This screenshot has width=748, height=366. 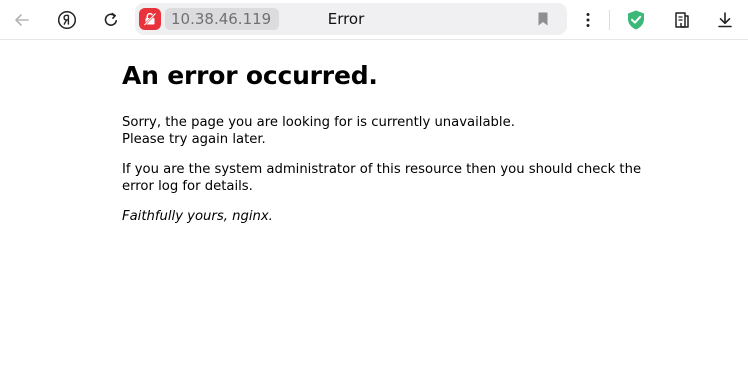 I want to click on bookmark-icon, so click(x=543, y=19).